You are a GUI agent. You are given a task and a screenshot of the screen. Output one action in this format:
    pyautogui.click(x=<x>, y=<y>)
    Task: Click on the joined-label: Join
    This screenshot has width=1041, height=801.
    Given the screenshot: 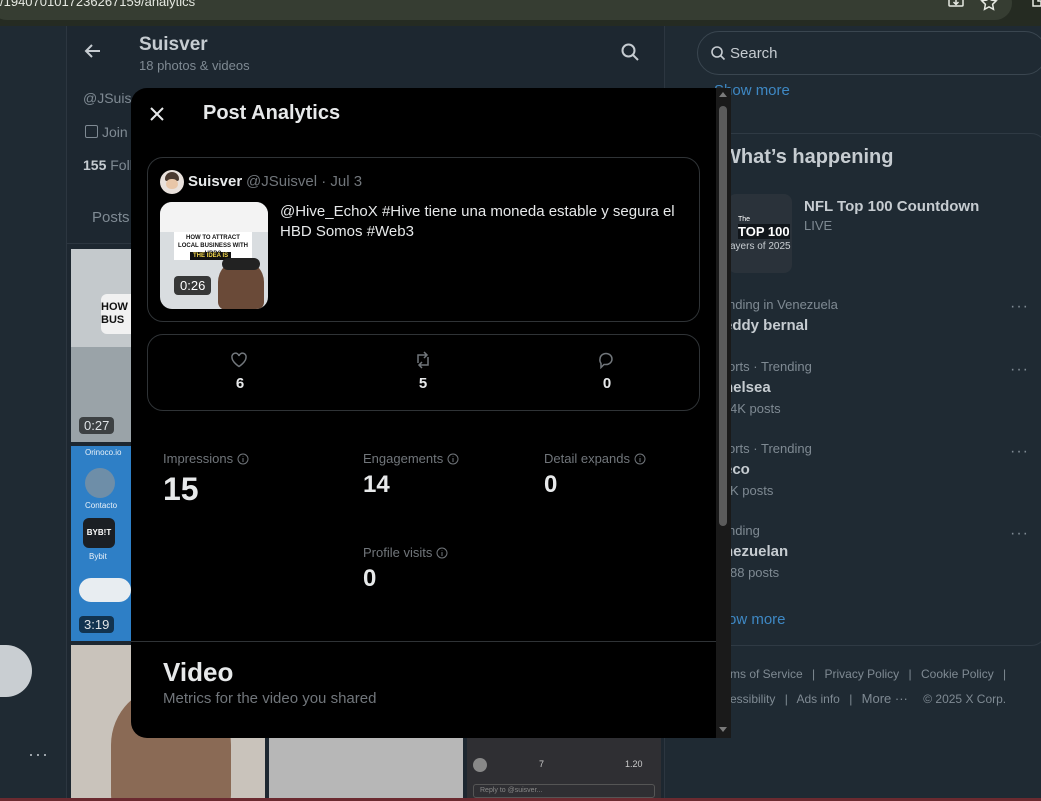 What is the action you would take?
    pyautogui.click(x=115, y=132)
    